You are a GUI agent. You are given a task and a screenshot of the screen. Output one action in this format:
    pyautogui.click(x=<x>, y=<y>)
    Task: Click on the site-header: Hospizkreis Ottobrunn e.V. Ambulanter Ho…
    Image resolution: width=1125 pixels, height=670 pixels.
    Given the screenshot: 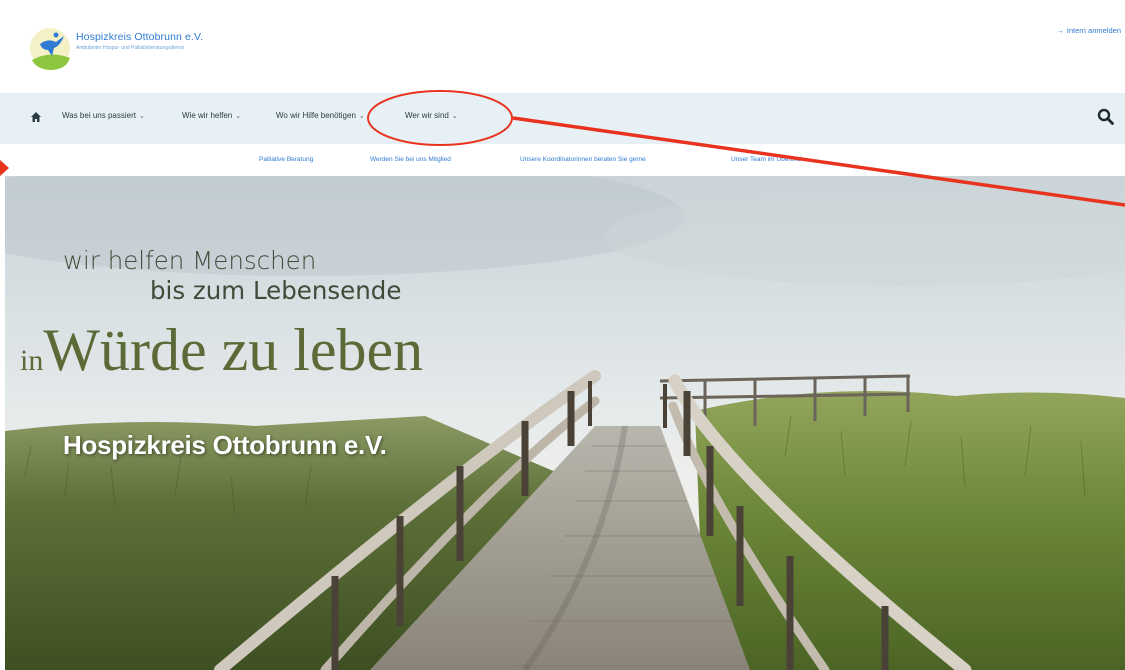 What is the action you would take?
    pyautogui.click(x=562, y=46)
    